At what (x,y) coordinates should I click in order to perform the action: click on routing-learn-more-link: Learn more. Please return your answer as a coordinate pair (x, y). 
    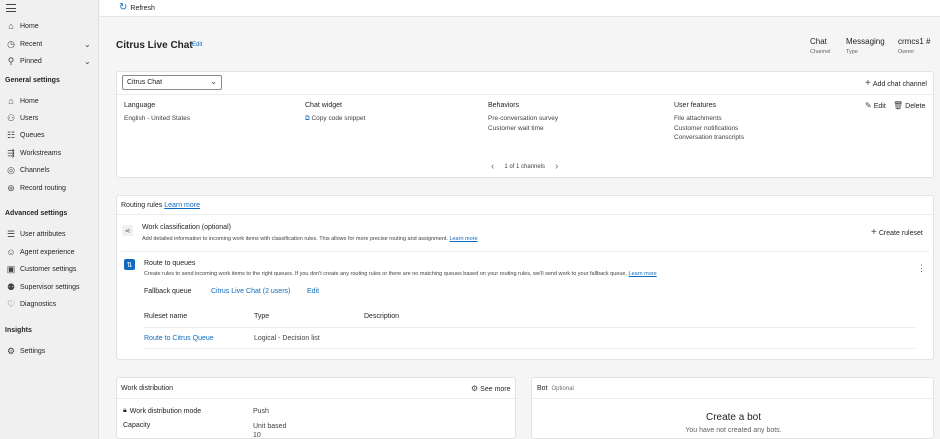
    Looking at the image, I should click on (182, 205).